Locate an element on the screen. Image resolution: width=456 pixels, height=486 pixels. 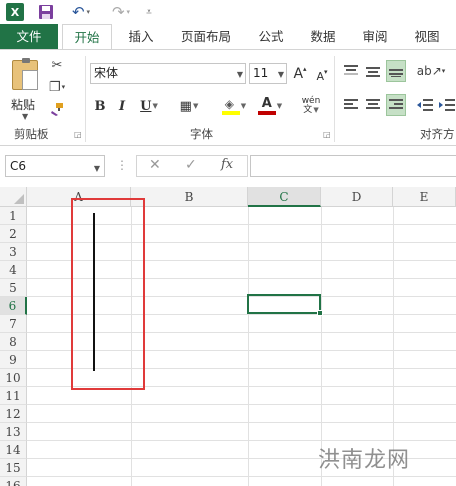
paste-button: 粘贴 ▼ is located at coordinates (26, 89).